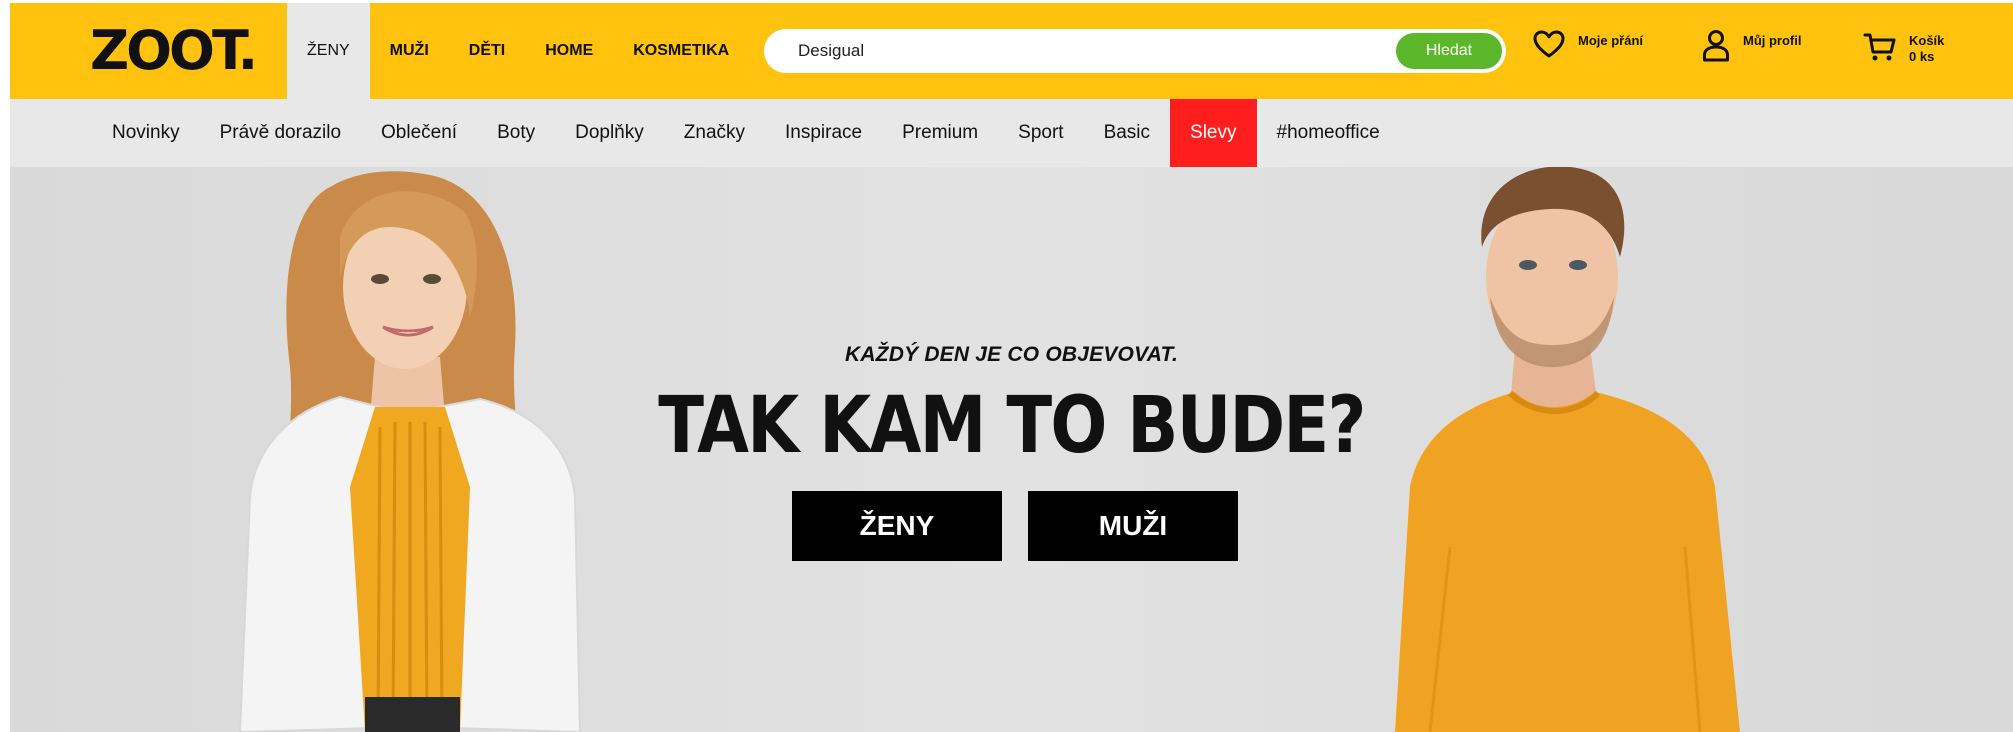 The image size is (2013, 732). I want to click on search-button: Hledat, so click(1449, 51).